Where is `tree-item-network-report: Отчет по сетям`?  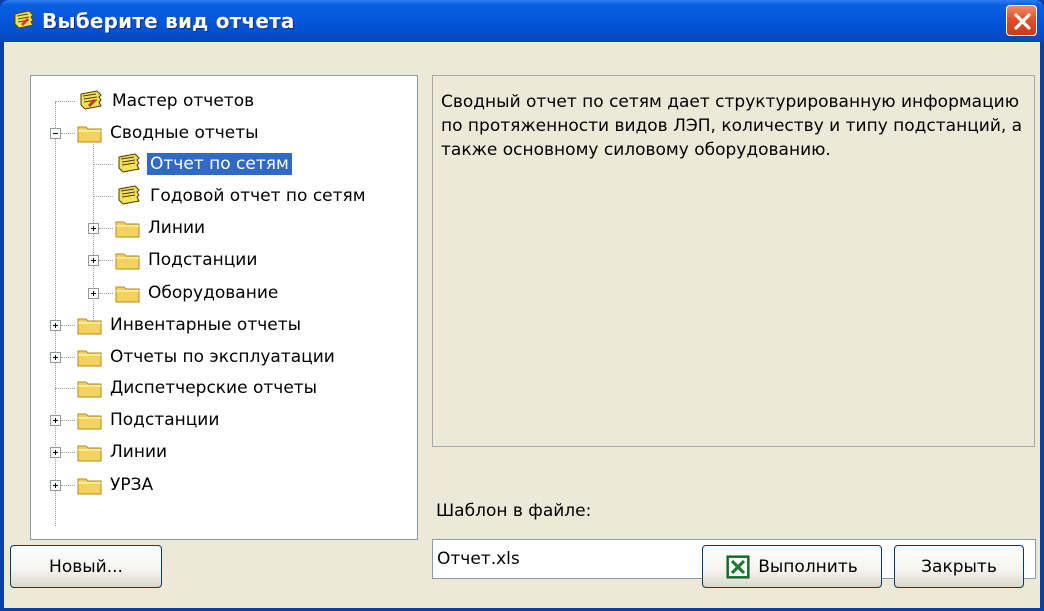 tree-item-network-report: Отчет по сетям is located at coordinates (203, 164).